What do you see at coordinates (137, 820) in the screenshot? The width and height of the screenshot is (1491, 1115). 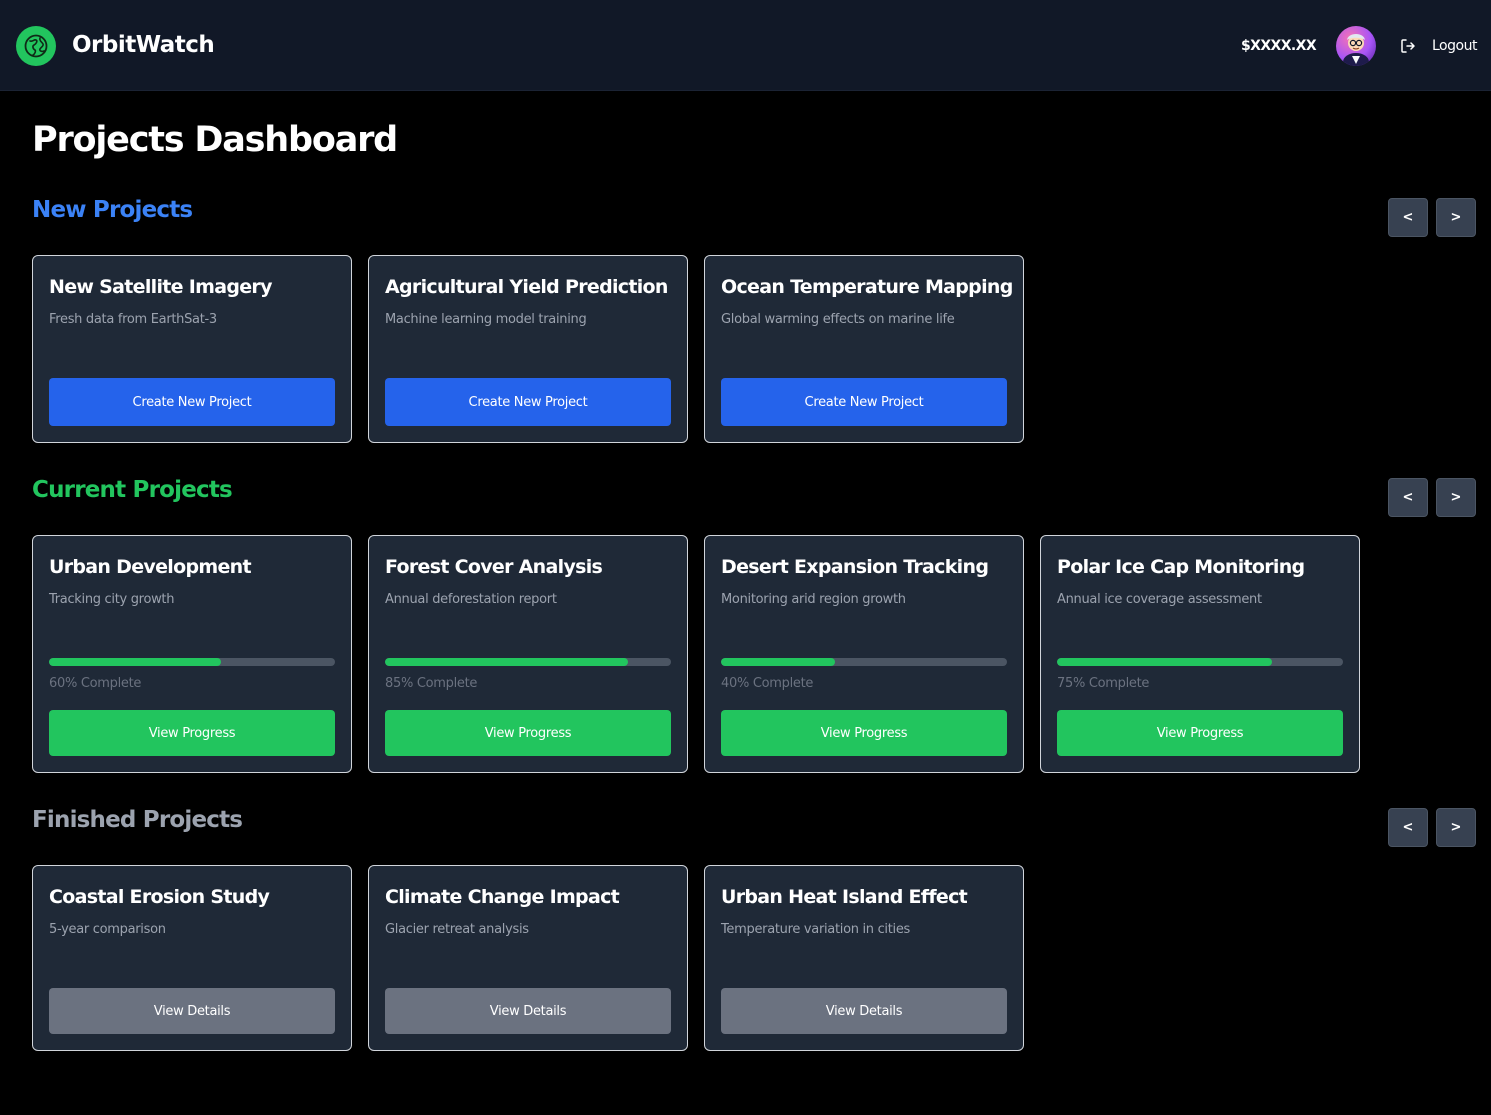 I see `section-title-finished-projects: Finished Projects` at bounding box center [137, 820].